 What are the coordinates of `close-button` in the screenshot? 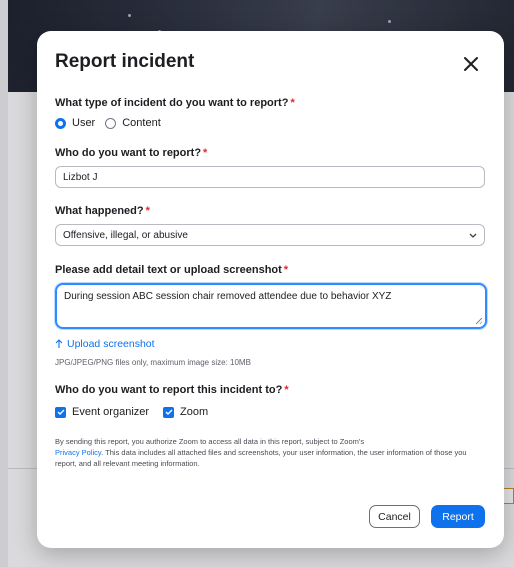 It's located at (471, 64).